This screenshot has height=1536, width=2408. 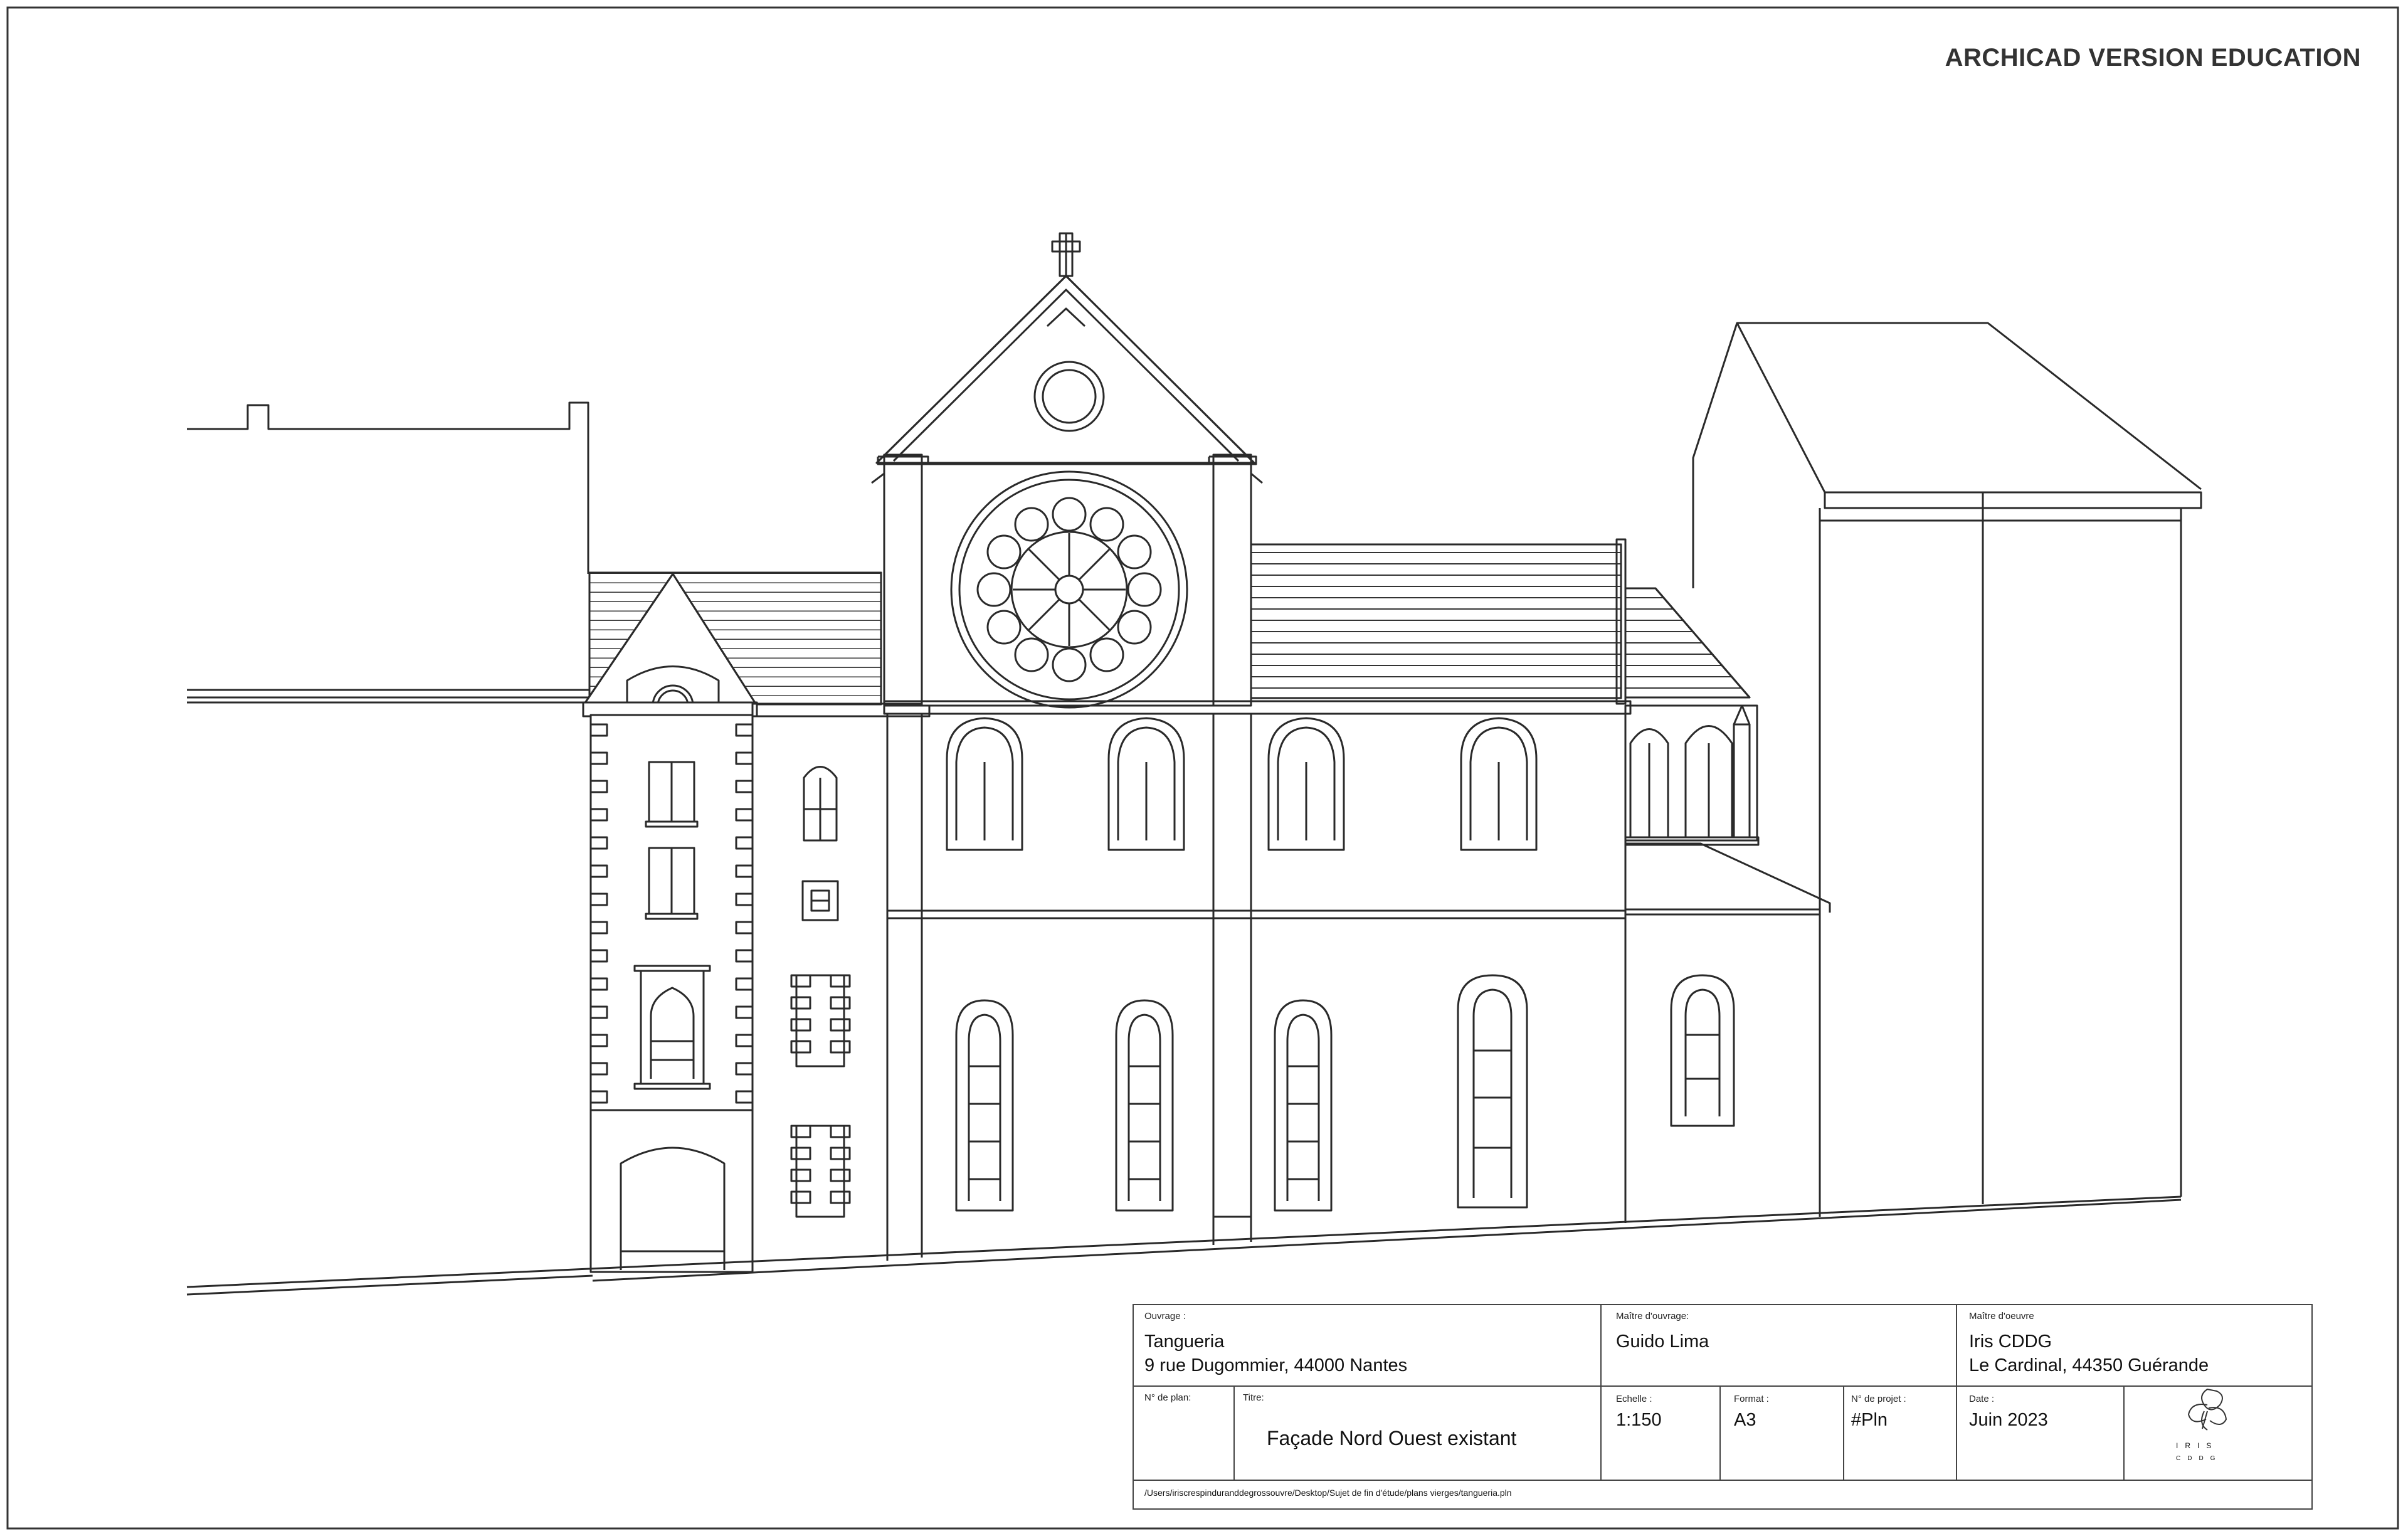 I want to click on projet-label: N° de projet :, so click(x=1878, y=1399).